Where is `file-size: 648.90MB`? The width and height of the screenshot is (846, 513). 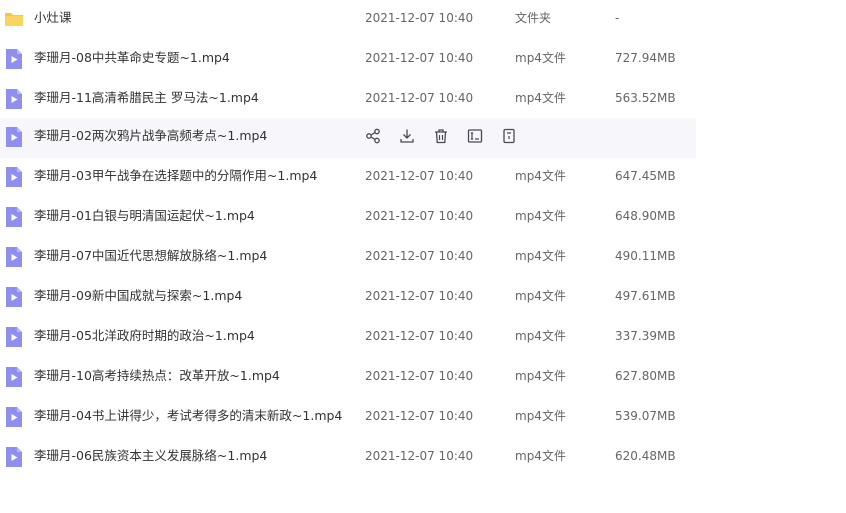 file-size: 648.90MB is located at coordinates (645, 216).